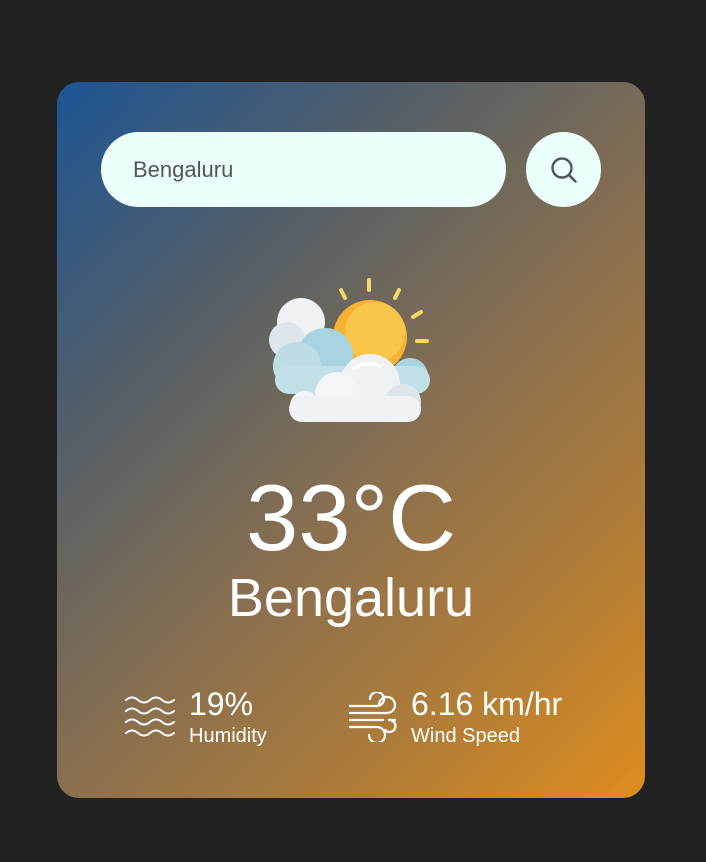 The width and height of the screenshot is (706, 862). Describe the element at coordinates (151, 719) in the screenshot. I see `humidity-waves-icon` at that location.